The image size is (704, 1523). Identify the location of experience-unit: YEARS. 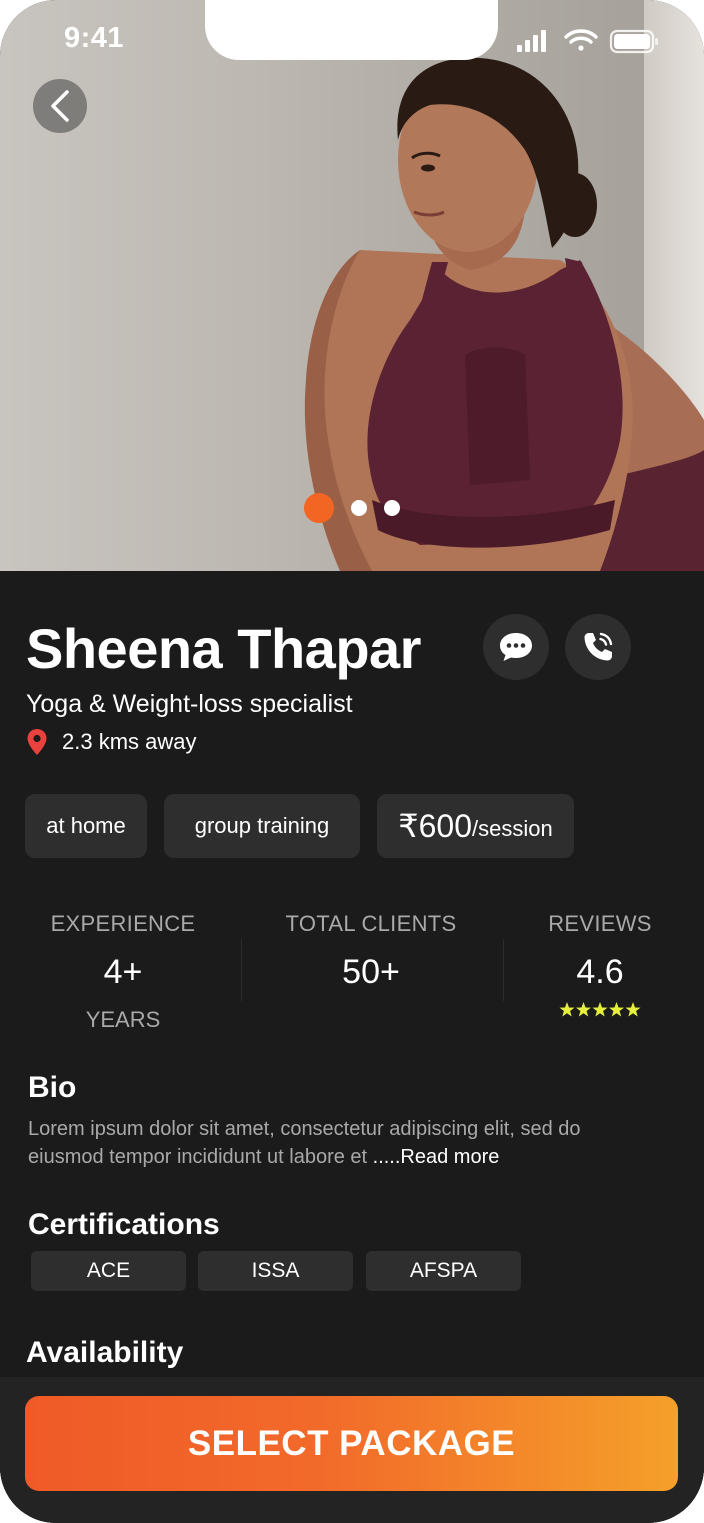
(123, 1019).